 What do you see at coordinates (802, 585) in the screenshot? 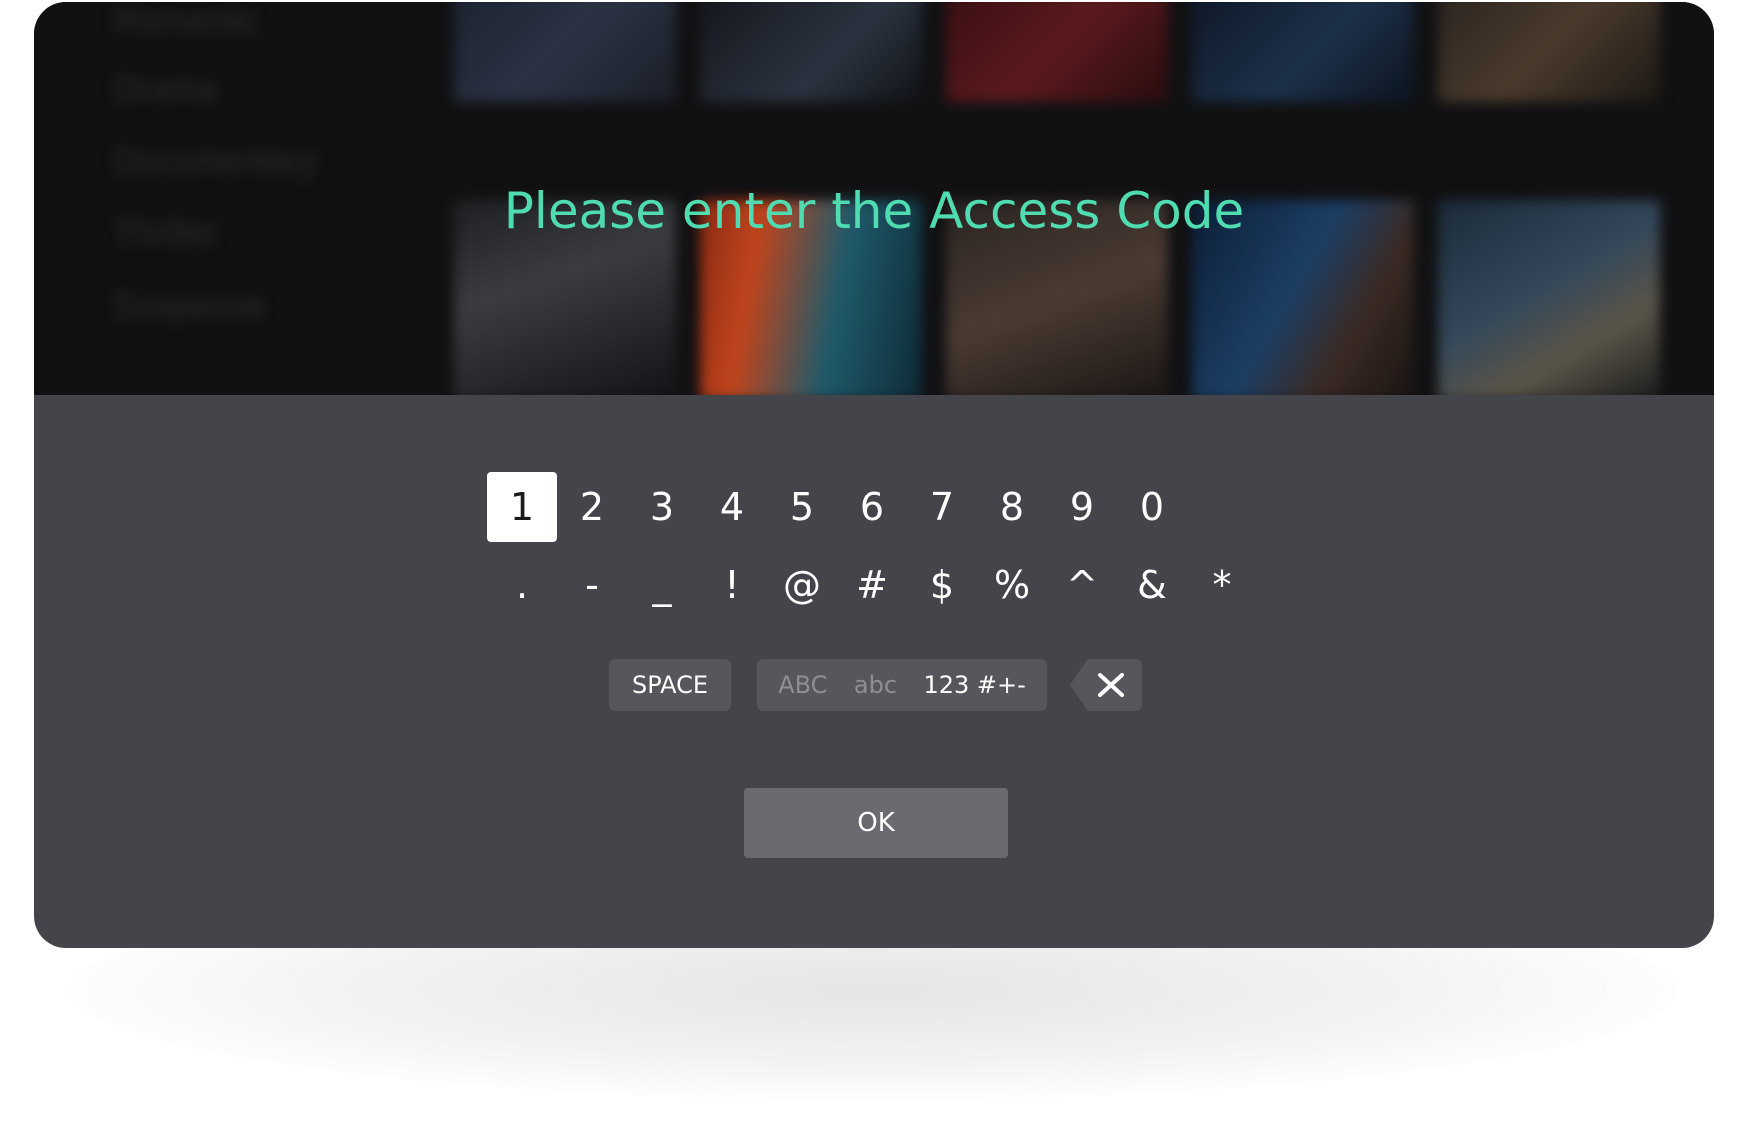
I see `key-symbol-4: @` at bounding box center [802, 585].